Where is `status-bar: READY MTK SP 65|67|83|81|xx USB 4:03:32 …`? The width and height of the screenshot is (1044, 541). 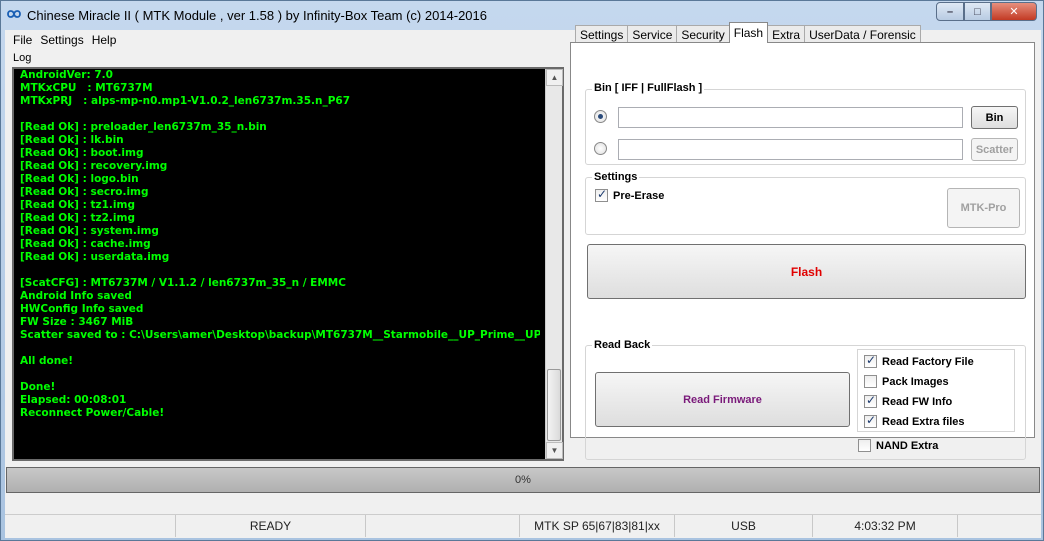 status-bar: READY MTK SP 65|67|83|81|xx USB 4:03:32 … is located at coordinates (523, 525).